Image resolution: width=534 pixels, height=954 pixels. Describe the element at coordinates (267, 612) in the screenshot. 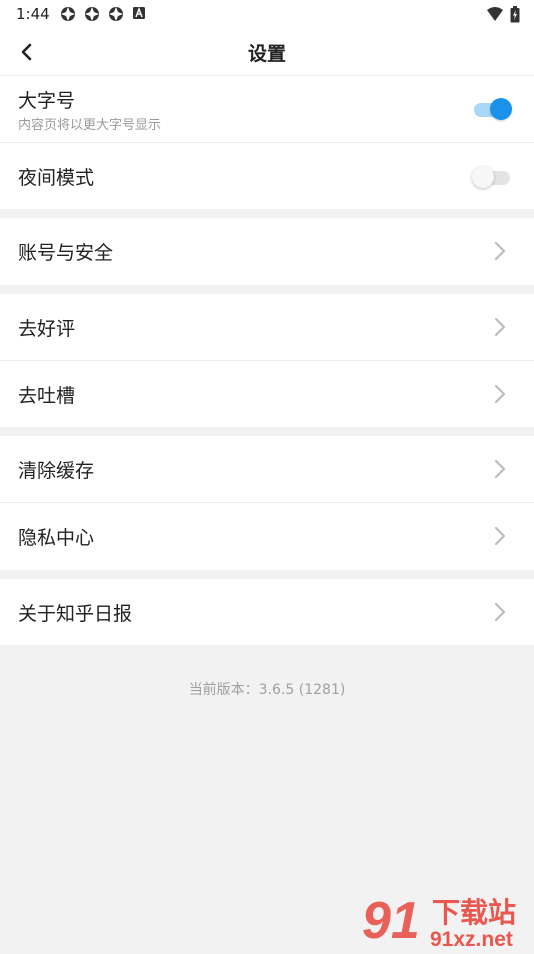

I see `about-row: 关于知乎日报` at that location.